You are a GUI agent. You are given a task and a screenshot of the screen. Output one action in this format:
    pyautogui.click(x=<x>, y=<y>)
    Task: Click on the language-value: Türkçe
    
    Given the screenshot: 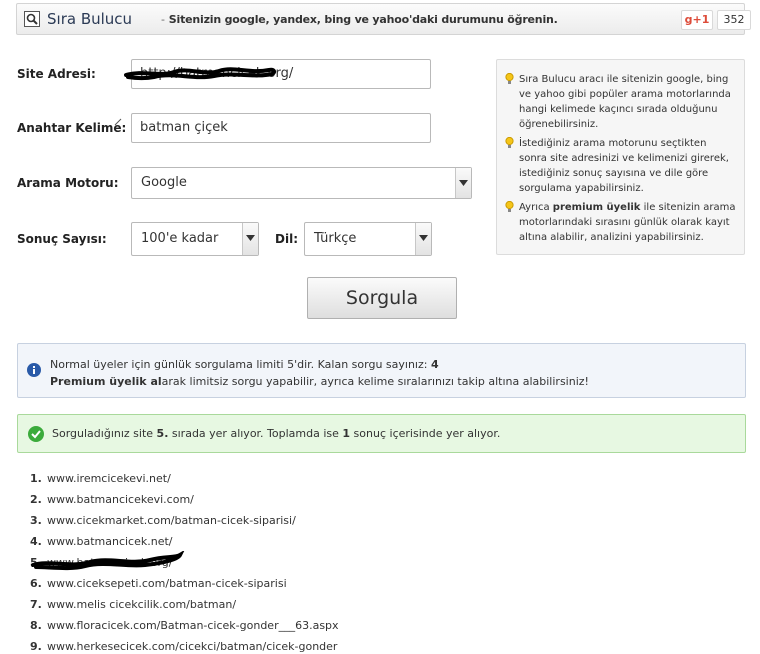 What is the action you would take?
    pyautogui.click(x=335, y=238)
    